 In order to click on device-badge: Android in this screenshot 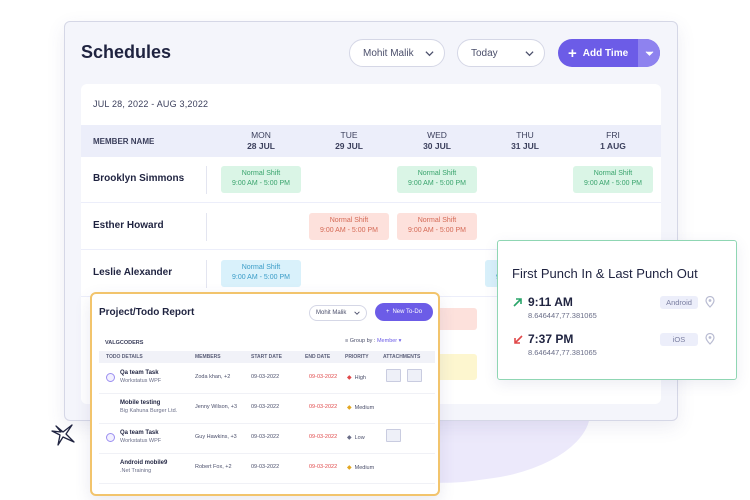, I will do `click(679, 302)`.